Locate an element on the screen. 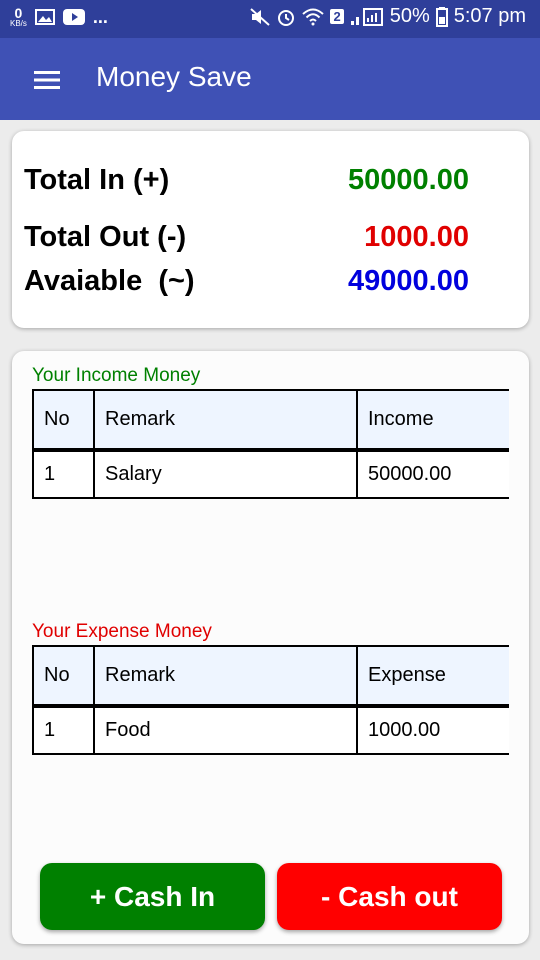  image-notification-icon is located at coordinates (44, 17).